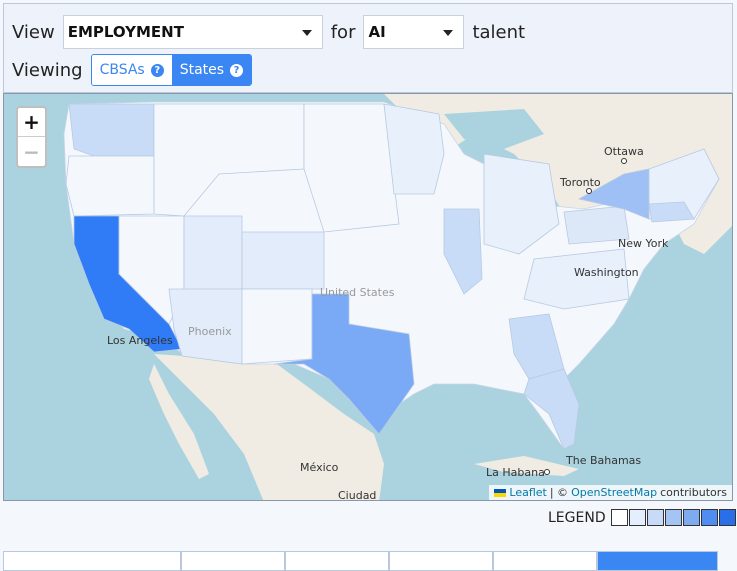 This screenshot has width=737, height=571. Describe the element at coordinates (614, 492) in the screenshot. I see `openstreetmap-link: OpenStreetMap` at that location.